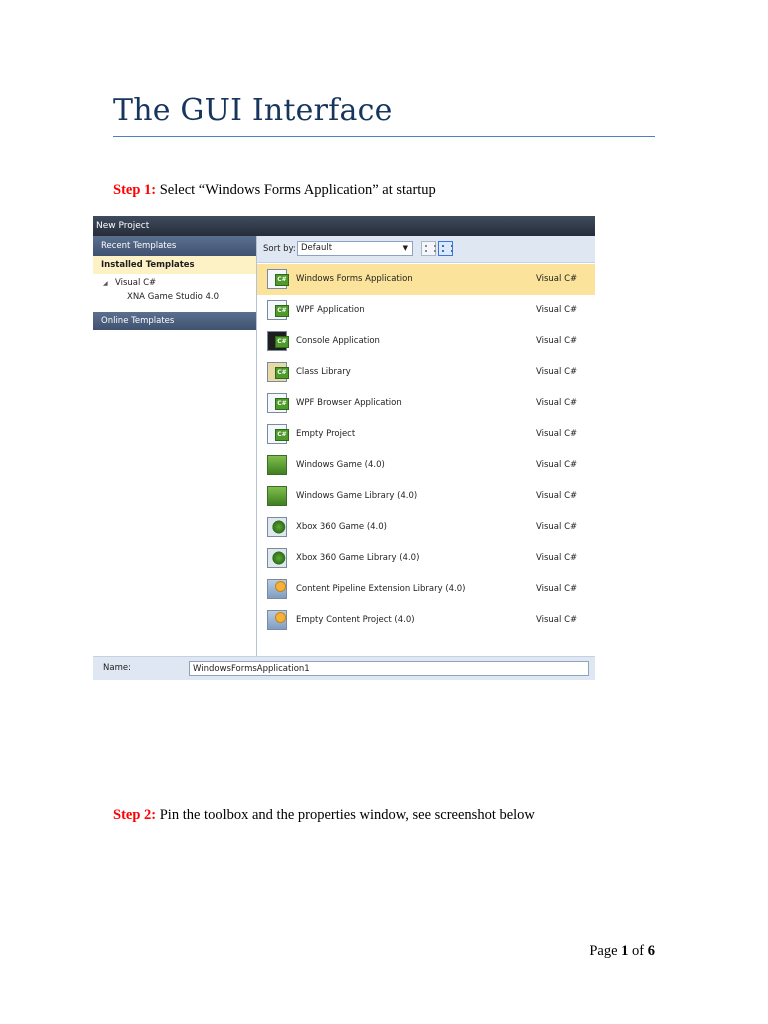 The height and width of the screenshot is (1024, 768). Describe the element at coordinates (426, 341) in the screenshot. I see `template-row: C# Console Application Visual C#` at that location.